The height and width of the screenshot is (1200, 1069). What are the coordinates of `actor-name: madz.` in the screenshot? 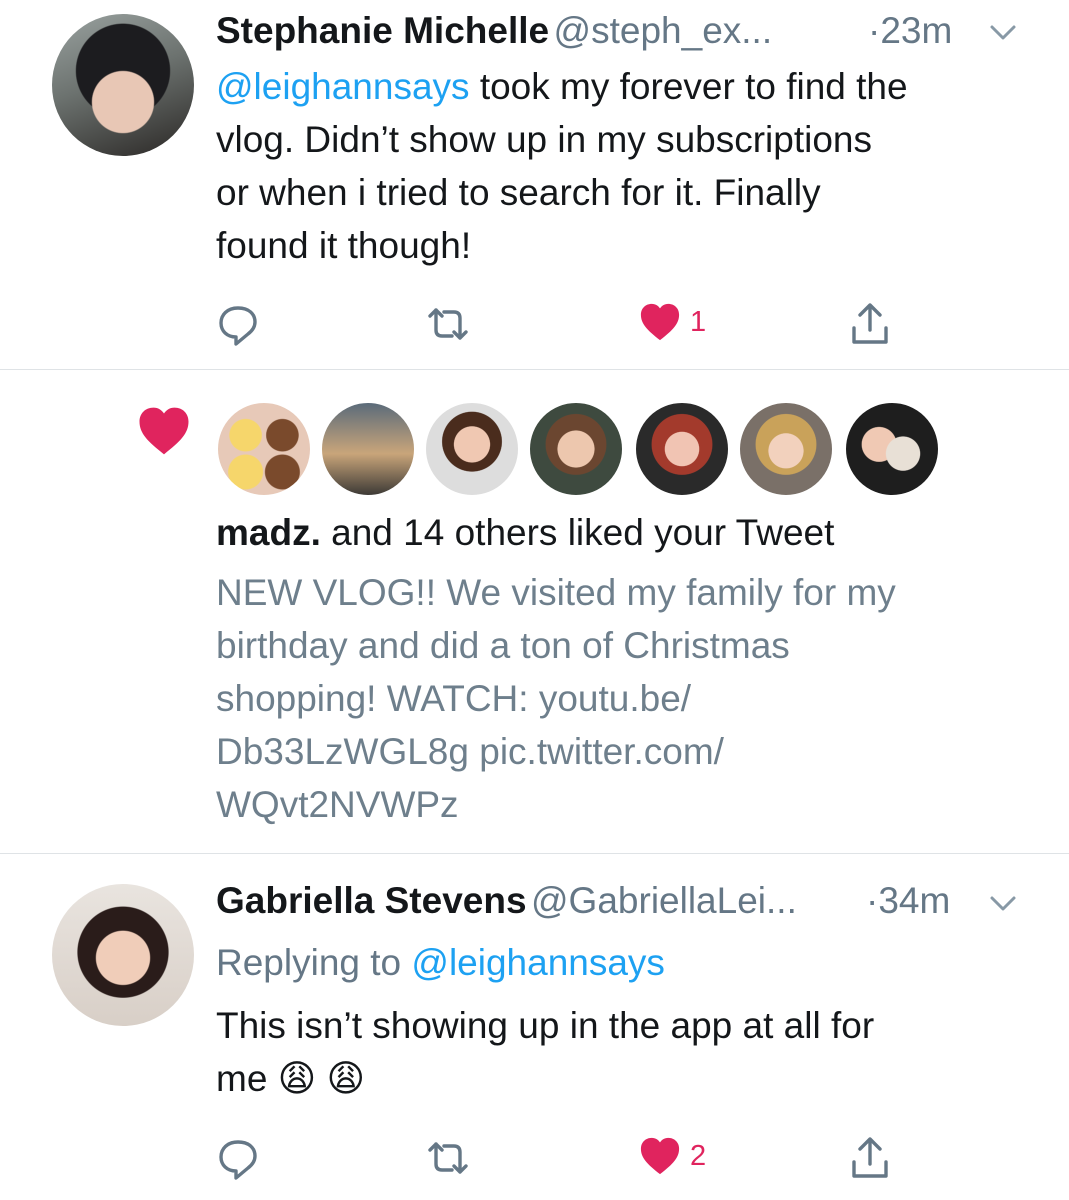 It's located at (268, 532).